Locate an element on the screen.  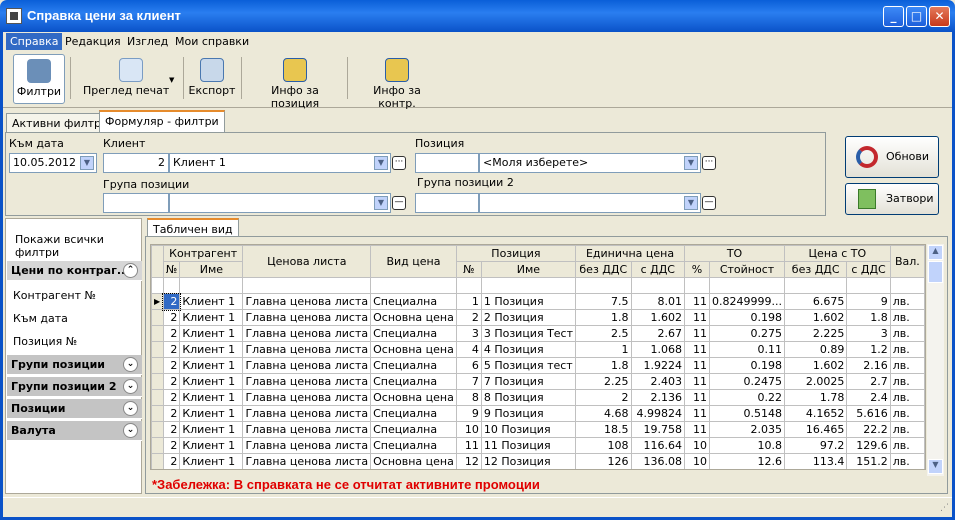
table-cell: 19.758 is located at coordinates (658, 429).